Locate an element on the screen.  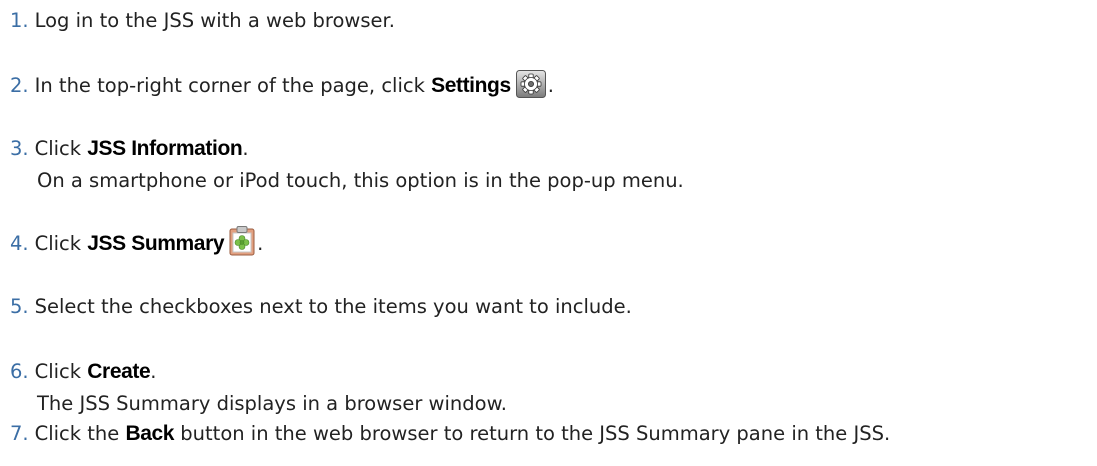
step-text: Log in to the JSS with a web browser. is located at coordinates (214, 20).